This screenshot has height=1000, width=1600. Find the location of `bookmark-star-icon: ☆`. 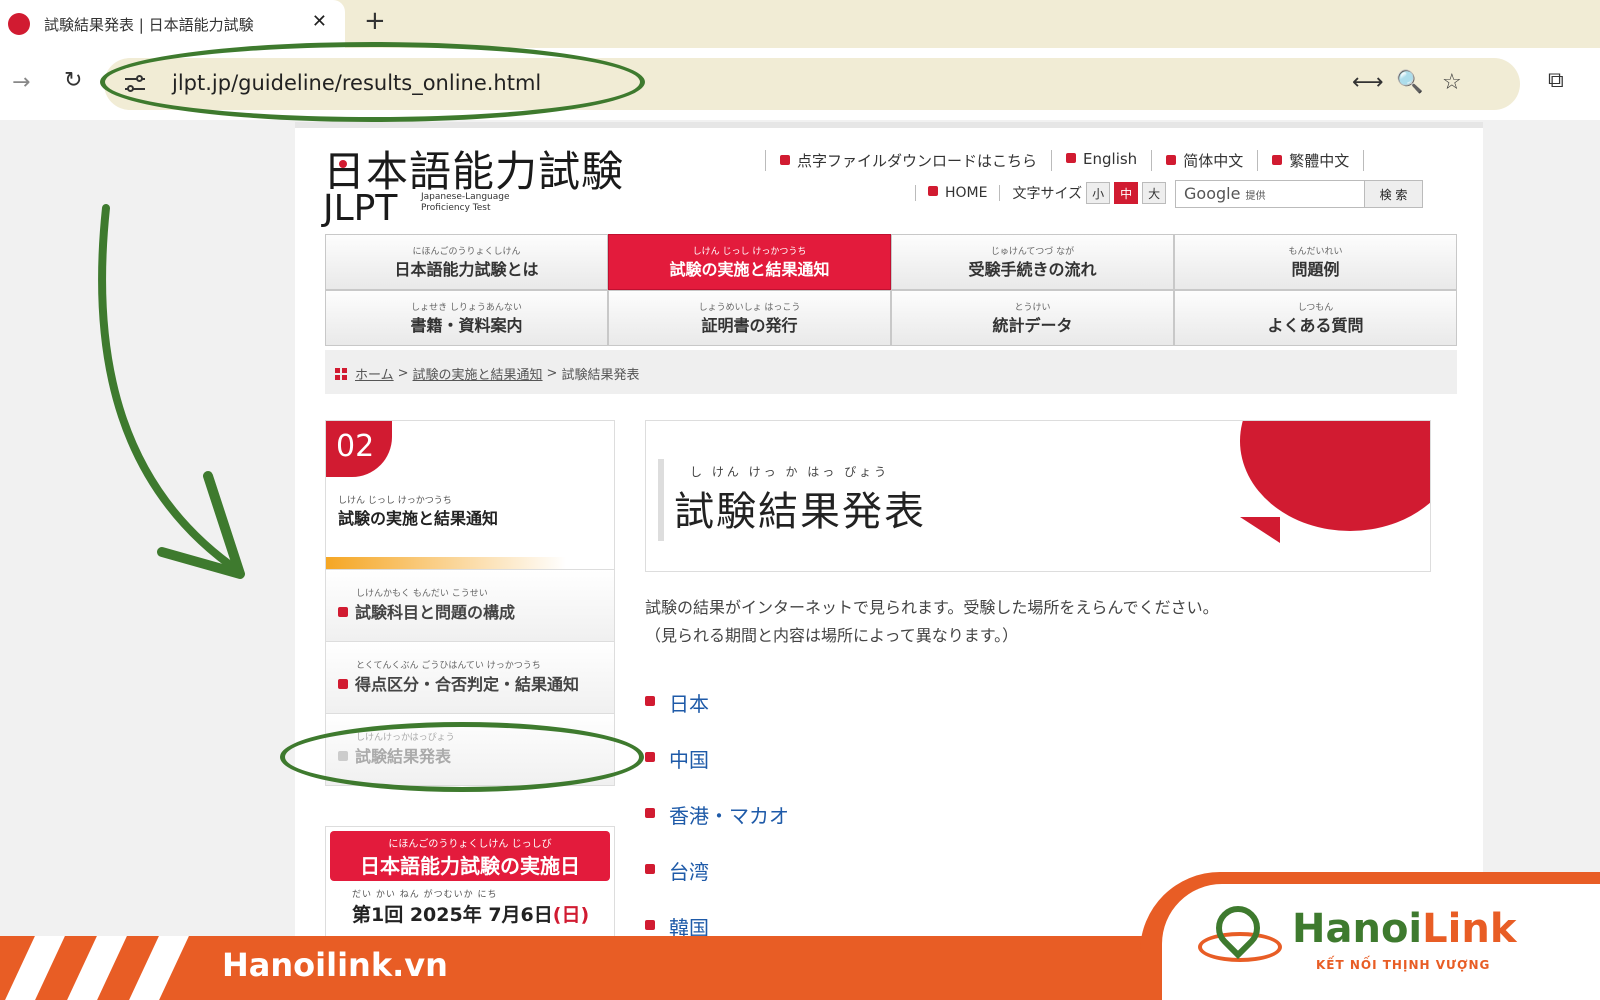

bookmark-star-icon: ☆ is located at coordinates (1452, 82).